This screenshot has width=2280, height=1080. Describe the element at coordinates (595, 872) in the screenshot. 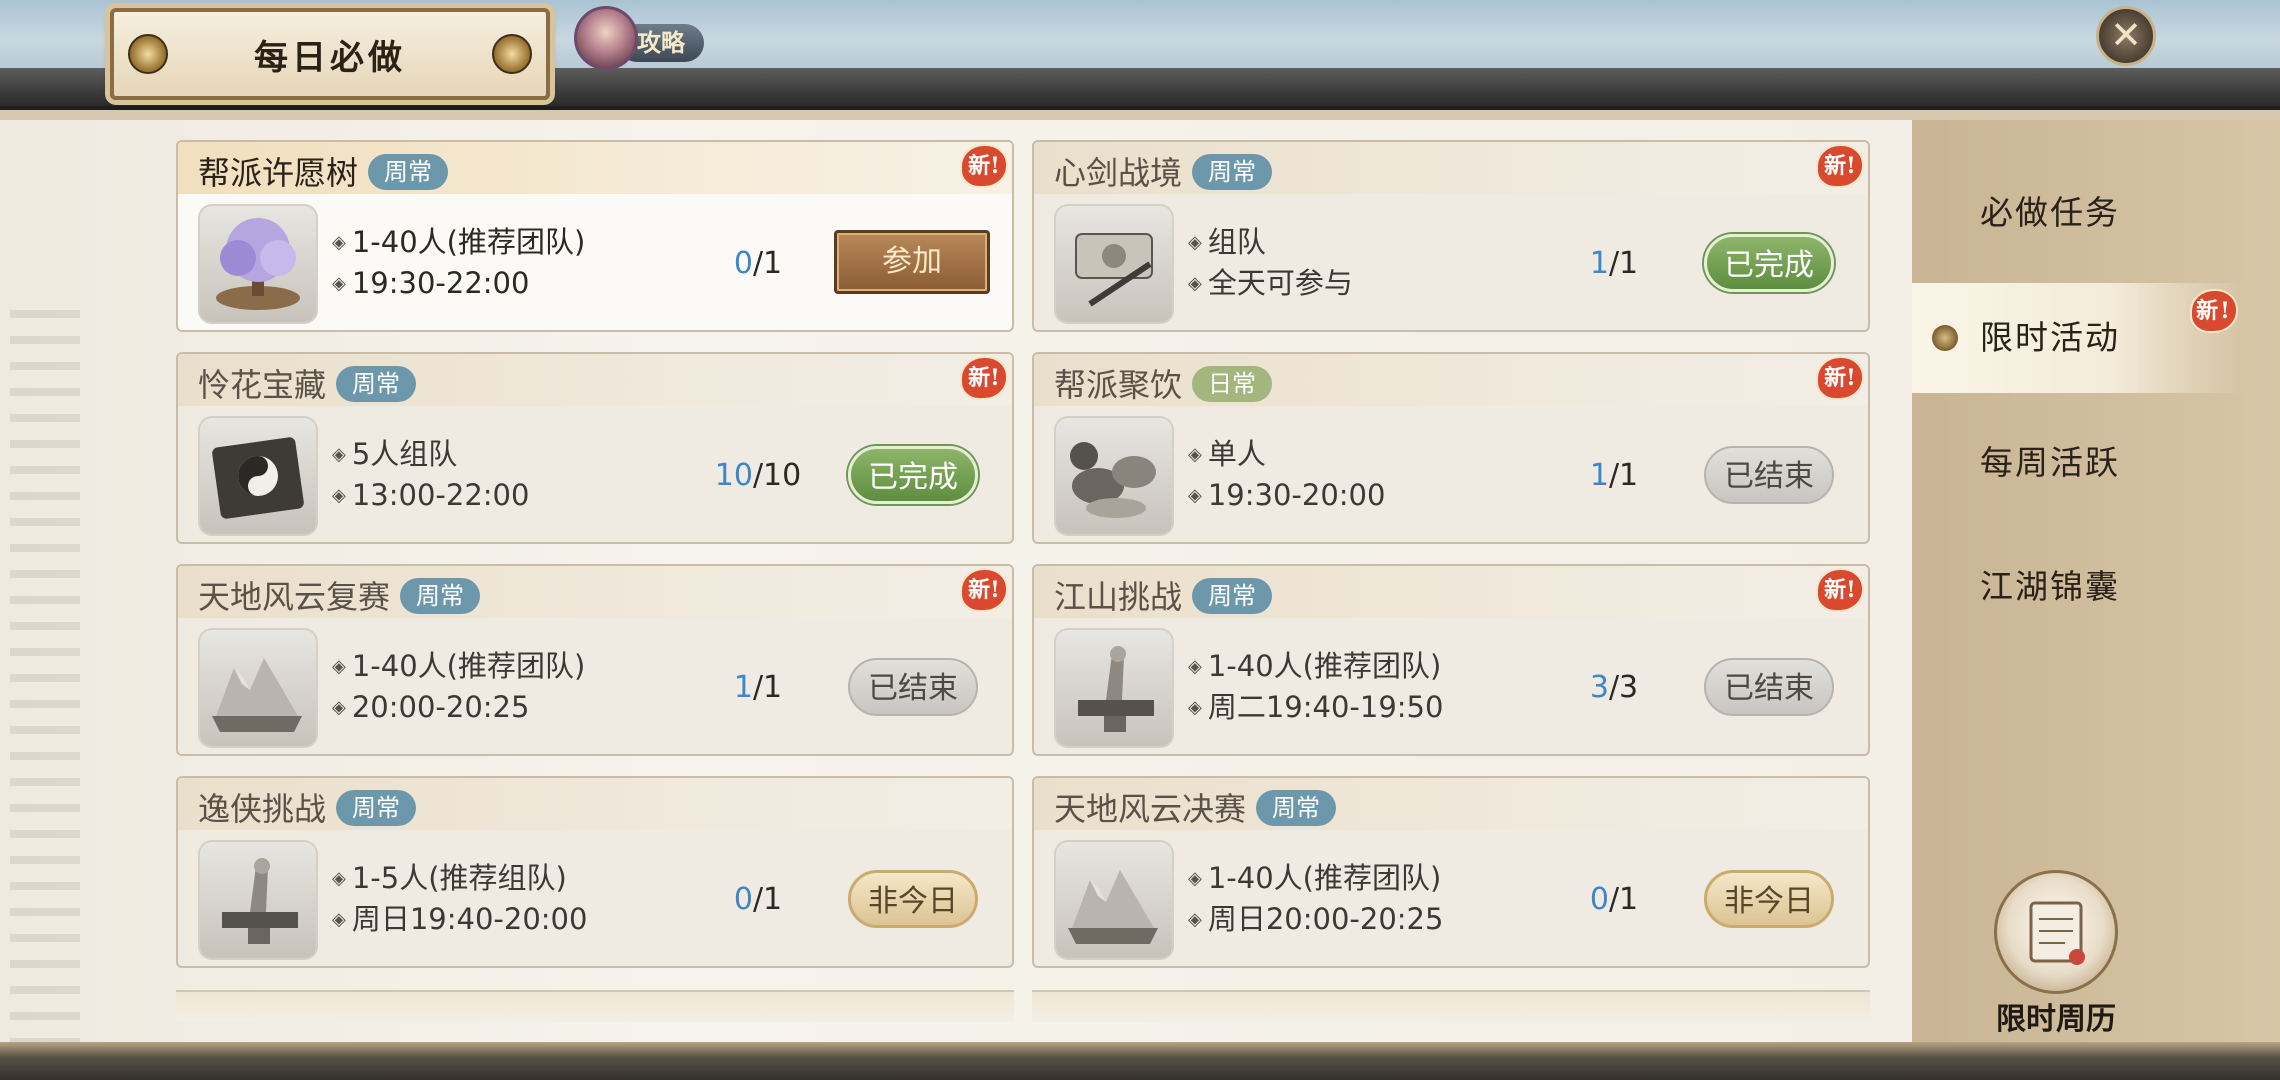

I see `activity-card: 逸侠挑战周常 1-5人(推荐组队) 周日19:40-20:00 0/1 非今日` at that location.